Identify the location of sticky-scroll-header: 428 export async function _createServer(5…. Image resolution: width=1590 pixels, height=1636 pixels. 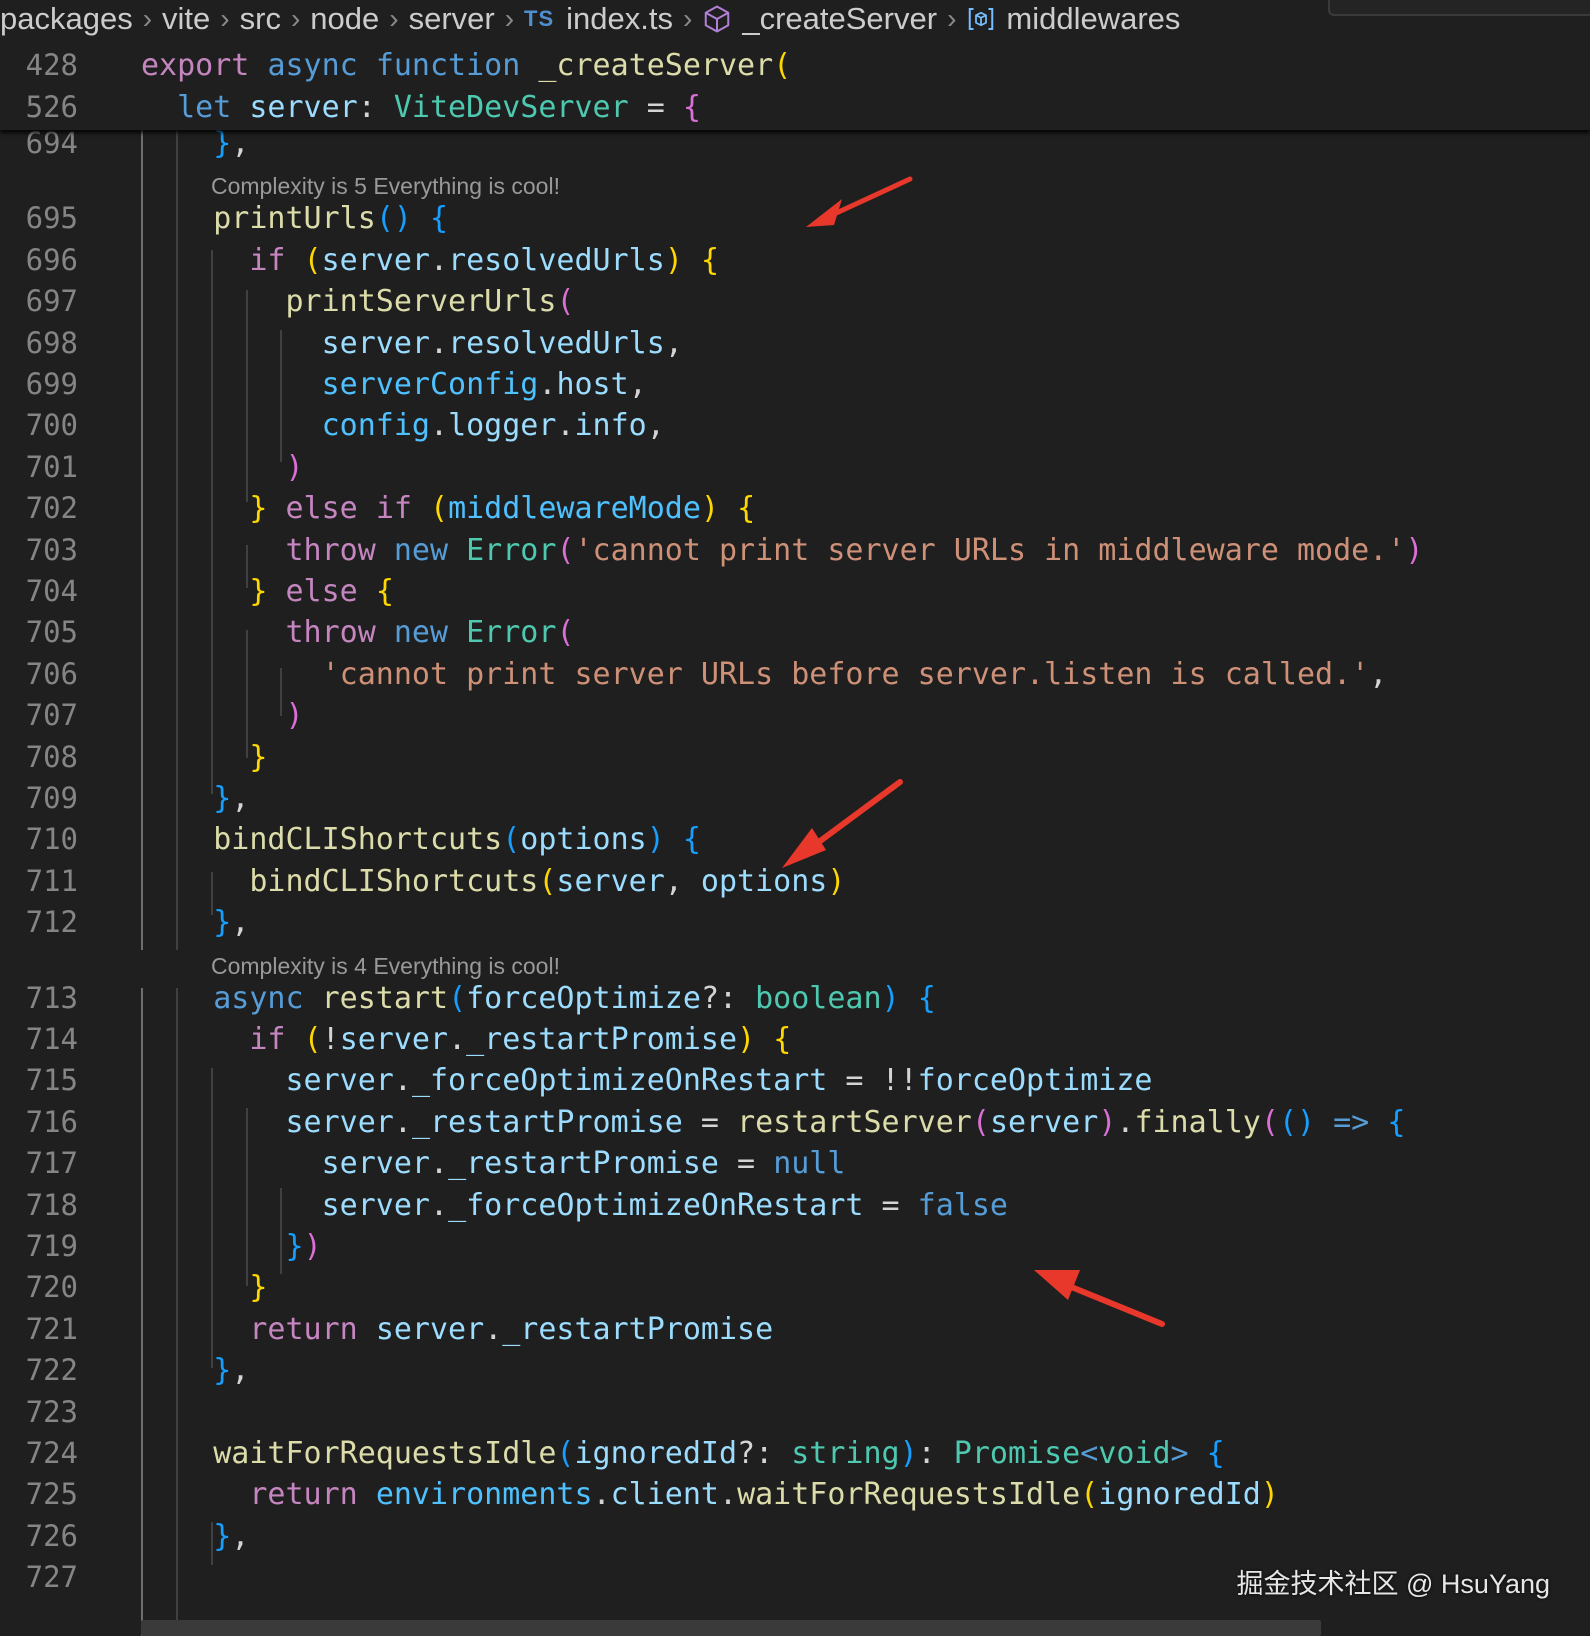
(795, 87).